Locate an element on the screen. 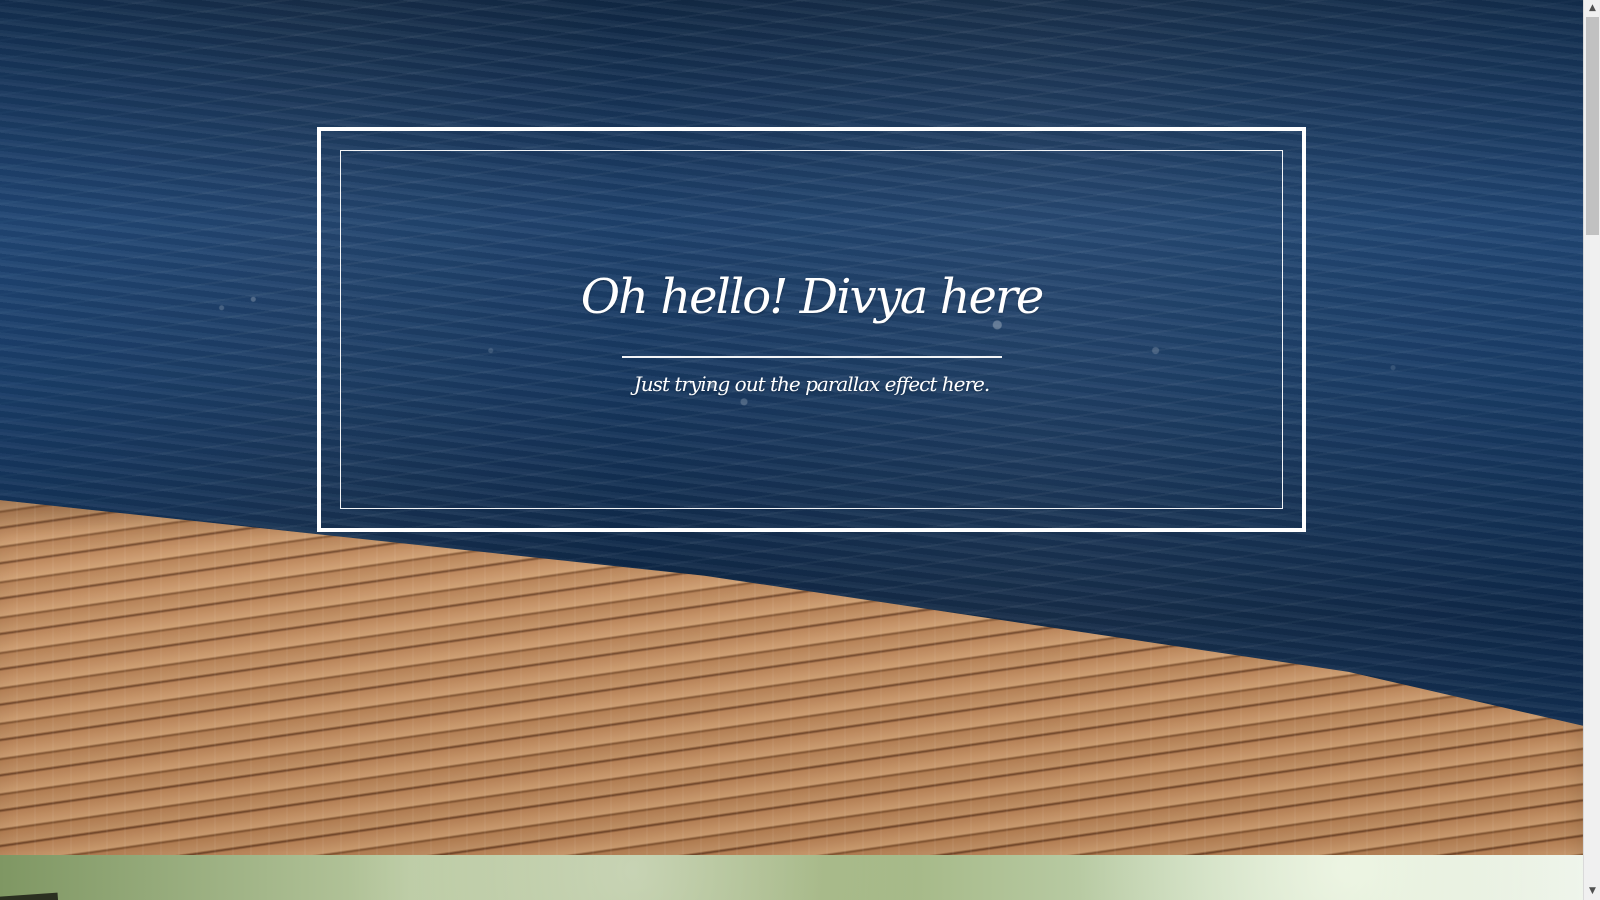 The width and height of the screenshot is (1600, 900). chevron-up-icon: ▲ is located at coordinates (1592, 8).